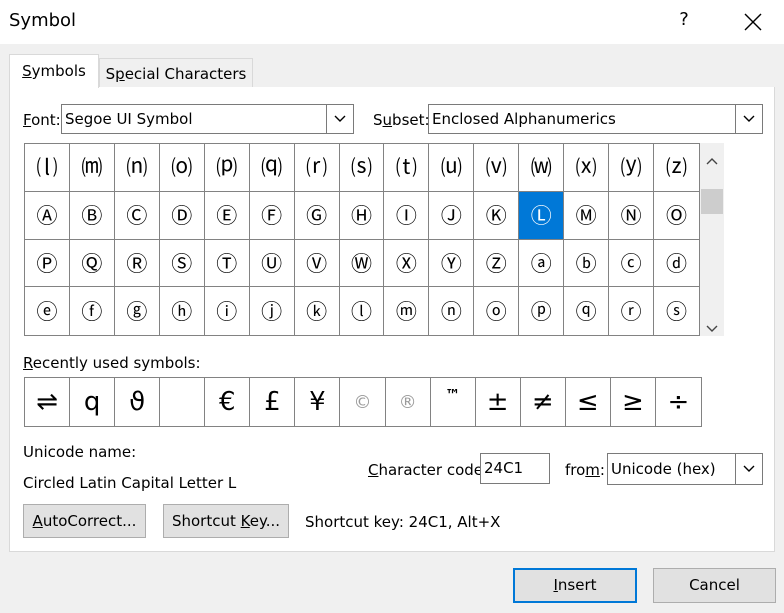 The image size is (784, 613). Describe the element at coordinates (272, 168) in the screenshot. I see `symbol-cell: ⒬` at that location.